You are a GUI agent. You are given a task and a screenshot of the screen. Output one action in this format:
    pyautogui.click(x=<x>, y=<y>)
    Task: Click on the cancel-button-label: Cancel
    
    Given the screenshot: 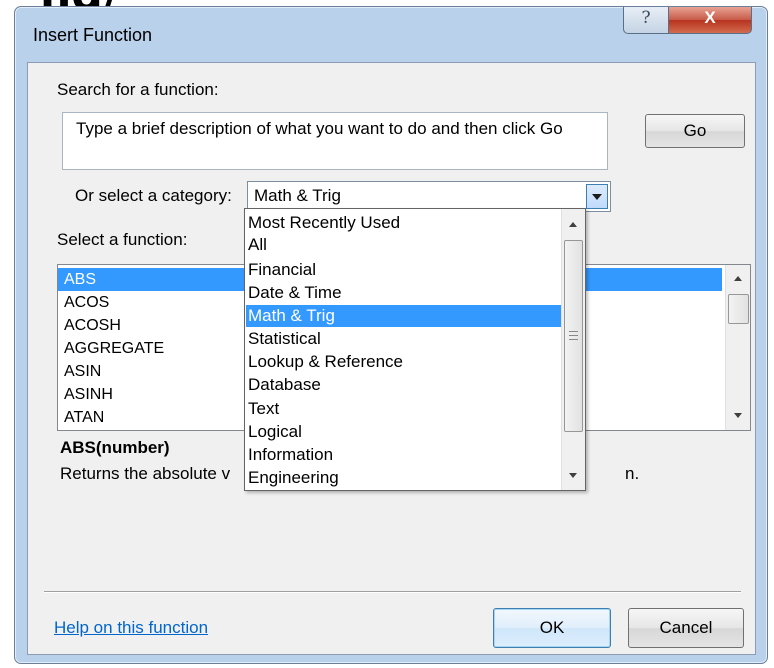 What is the action you would take?
    pyautogui.click(x=686, y=627)
    